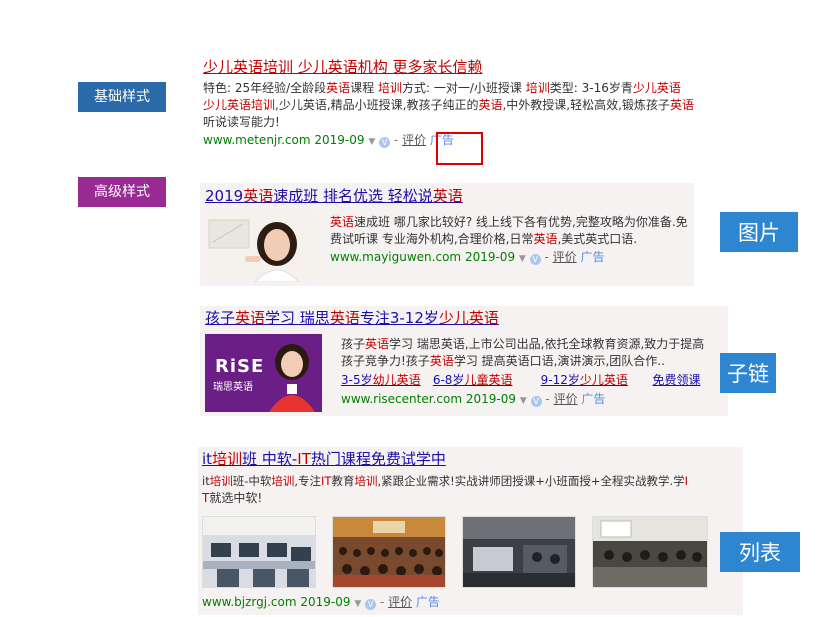 Image resolution: width=833 pixels, height=617 pixels. Describe the element at coordinates (760, 552) in the screenshot. I see `list-style-label: 列表` at that location.